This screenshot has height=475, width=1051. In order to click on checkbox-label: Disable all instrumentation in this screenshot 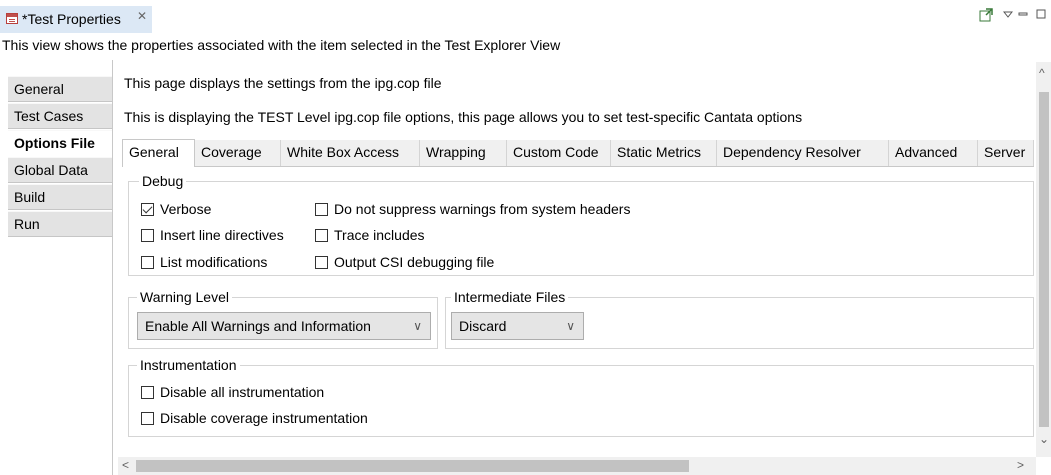, I will do `click(242, 392)`.